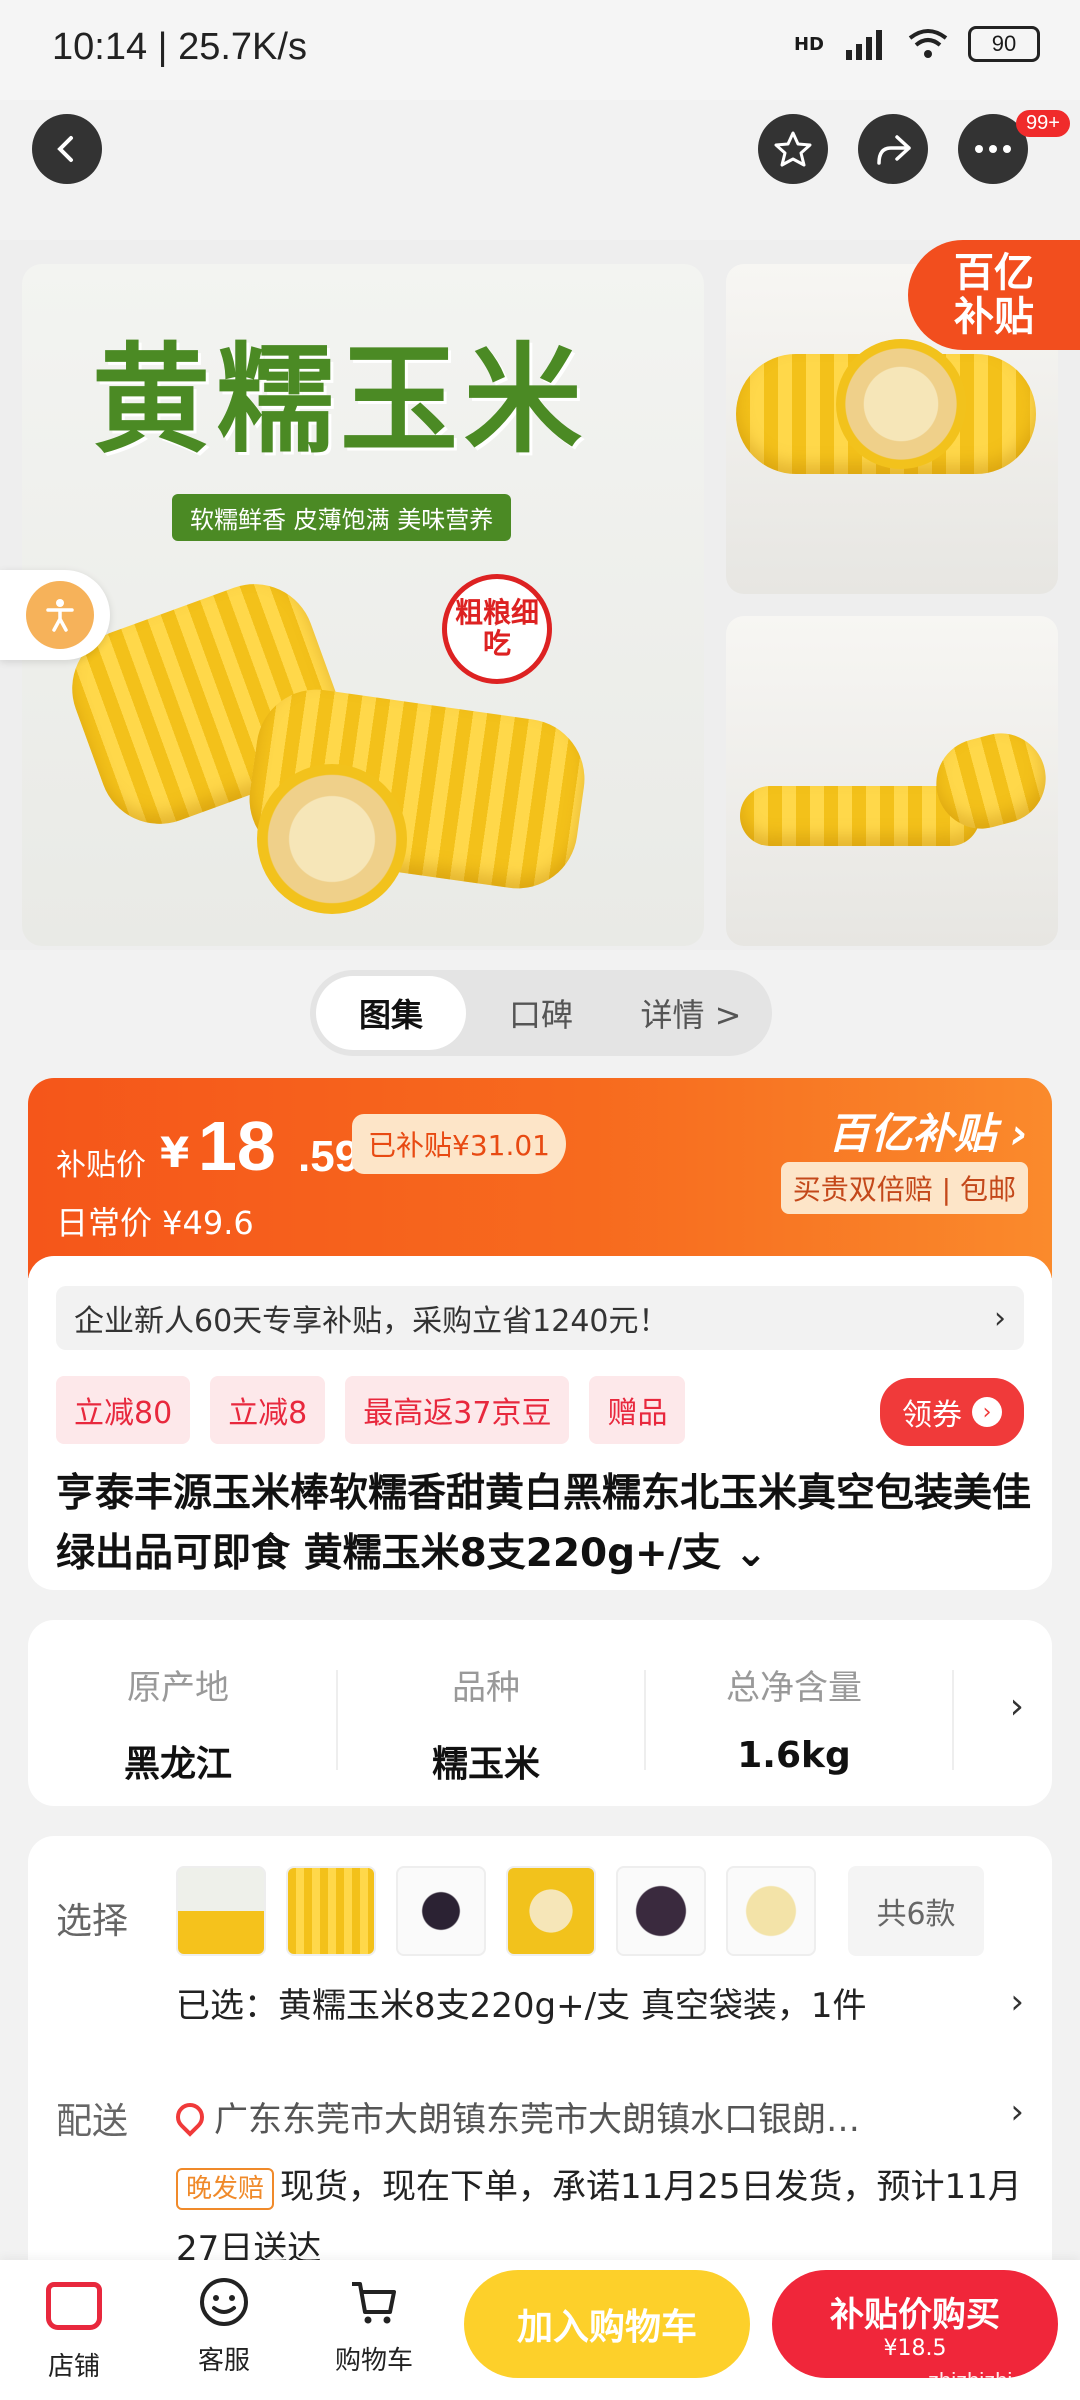  Describe the element at coordinates (994, 273) in the screenshot. I see `subsidy-tag-line1: 百亿` at that location.